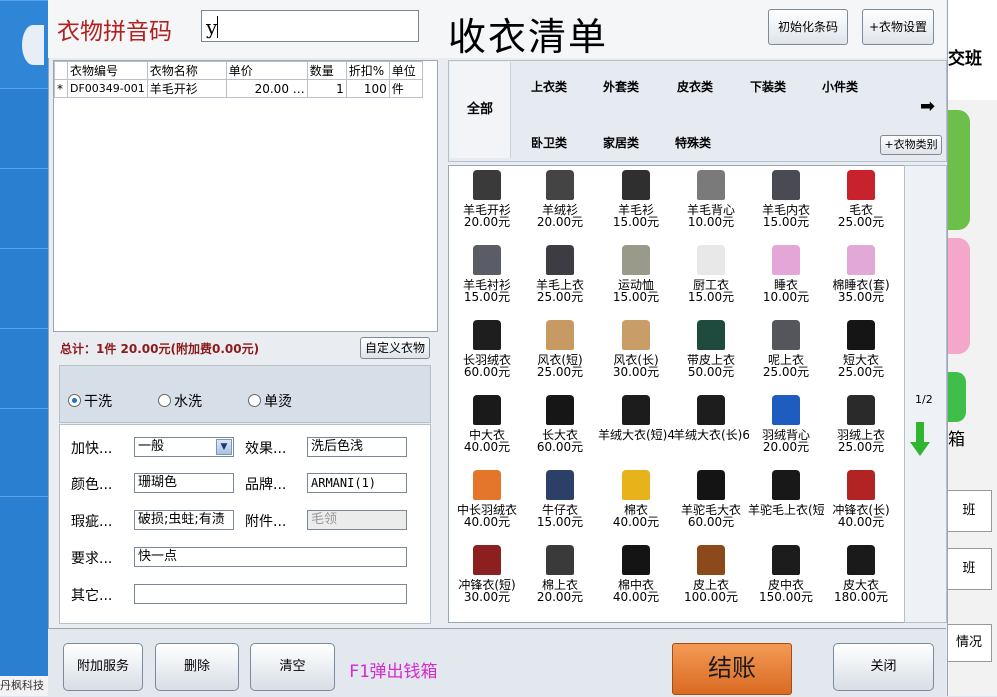  I want to click on clothing-item: 风衣(短) 25.00元, so click(560, 349).